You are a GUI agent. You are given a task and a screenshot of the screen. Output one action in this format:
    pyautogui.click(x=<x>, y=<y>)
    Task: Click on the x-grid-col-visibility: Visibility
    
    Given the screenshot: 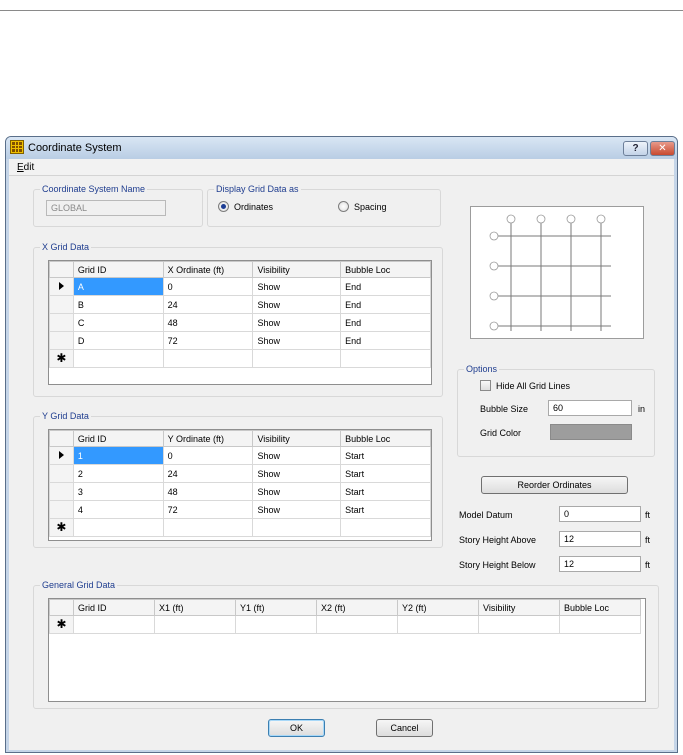 What is the action you would take?
    pyautogui.click(x=297, y=269)
    